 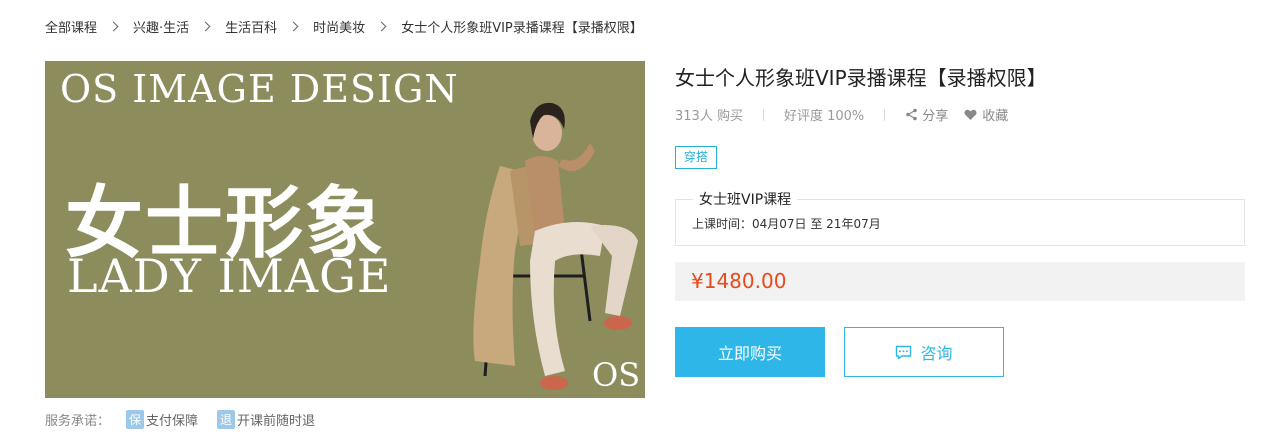 I want to click on breadcrumb-all-courses: 全部课程, so click(x=71, y=26).